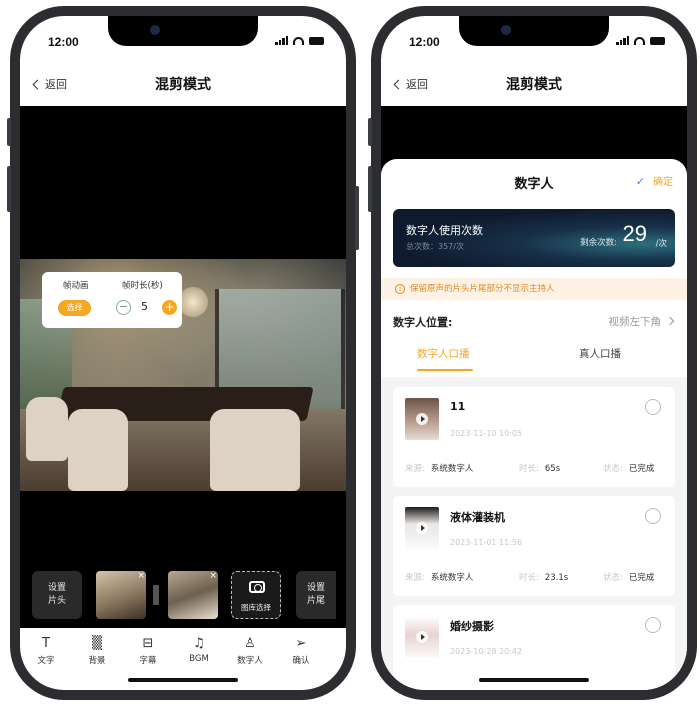 This screenshot has width=700, height=705. I want to click on tool-label: 确认, so click(301, 661).